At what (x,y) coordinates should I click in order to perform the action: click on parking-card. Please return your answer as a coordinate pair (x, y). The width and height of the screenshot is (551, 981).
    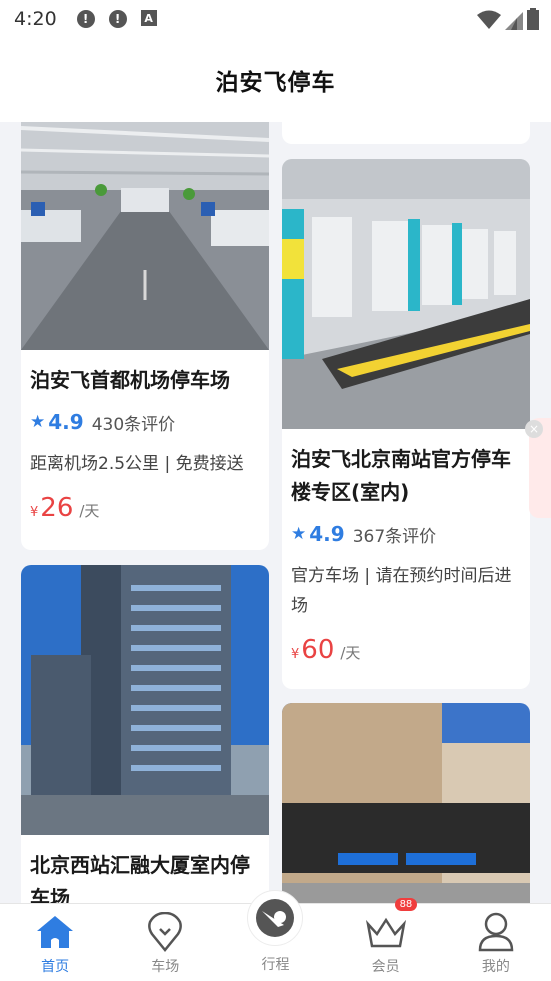
    Looking at the image, I should click on (406, 803).